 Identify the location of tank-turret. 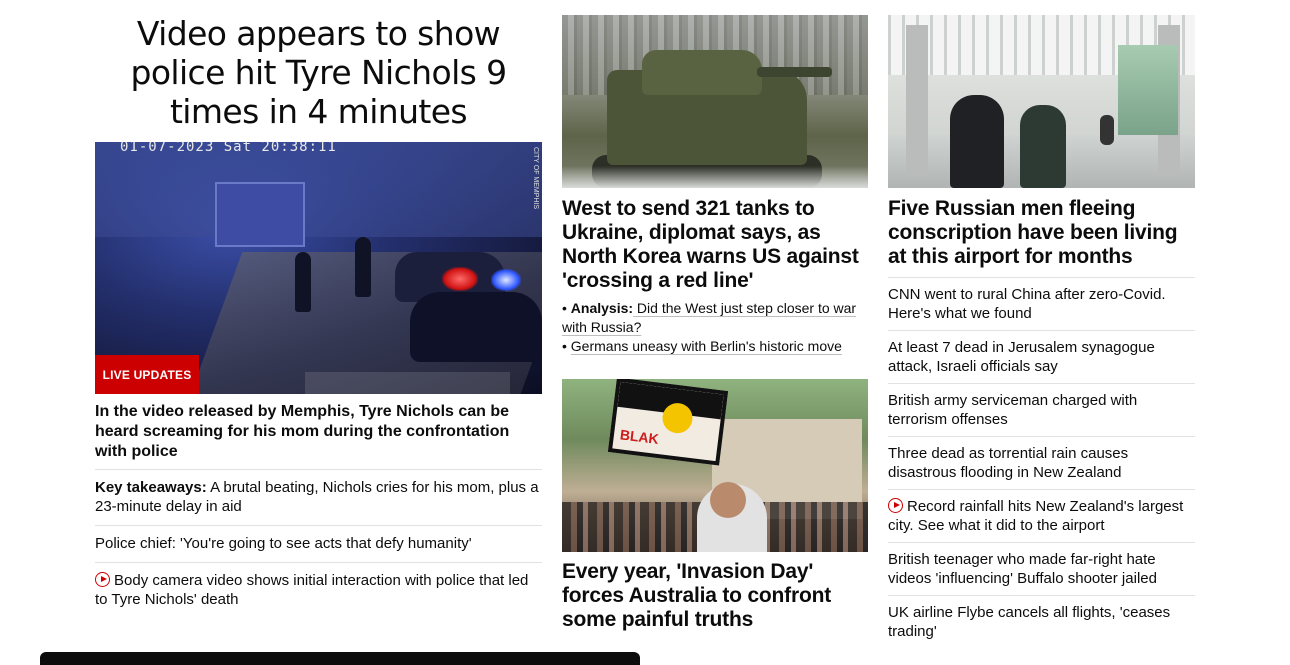
(702, 72).